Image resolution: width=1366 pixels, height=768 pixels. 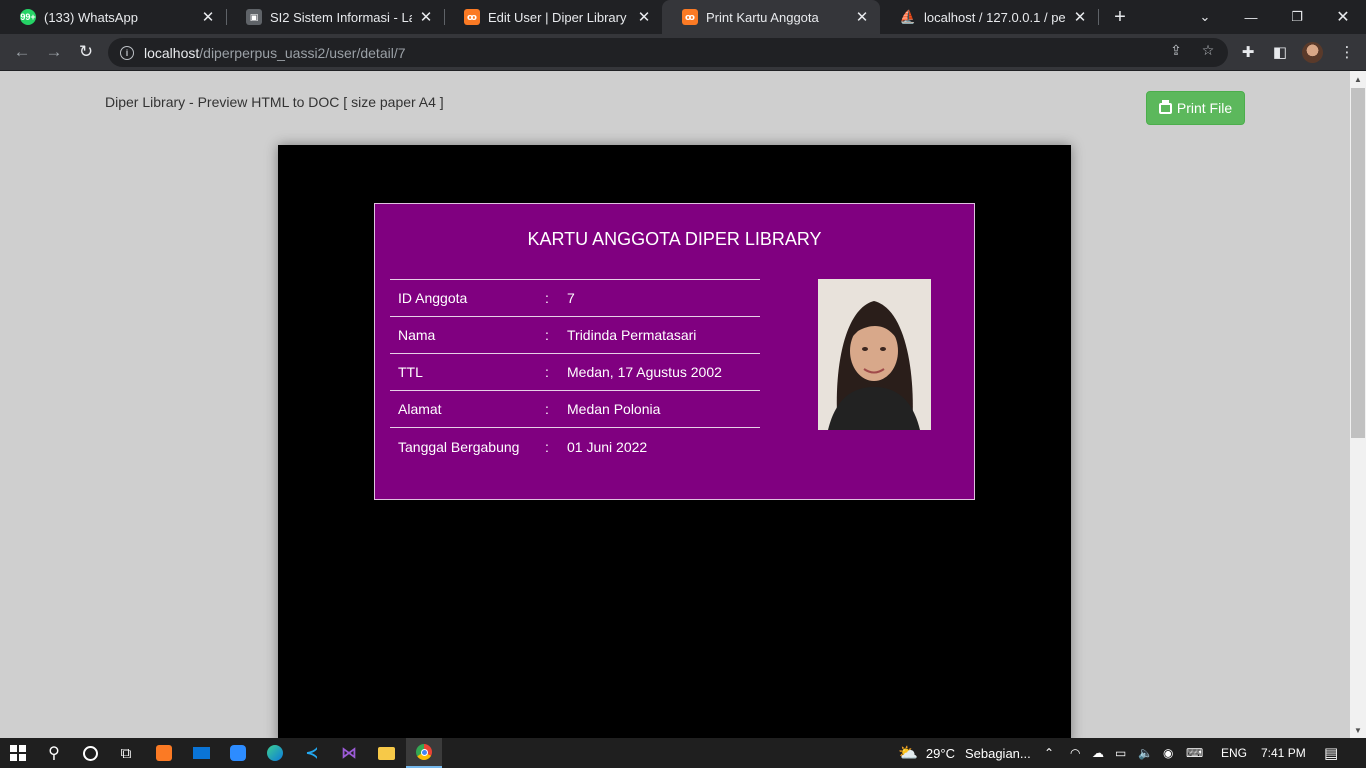 I want to click on side-panel-icon: ◧, so click(x=1280, y=52).